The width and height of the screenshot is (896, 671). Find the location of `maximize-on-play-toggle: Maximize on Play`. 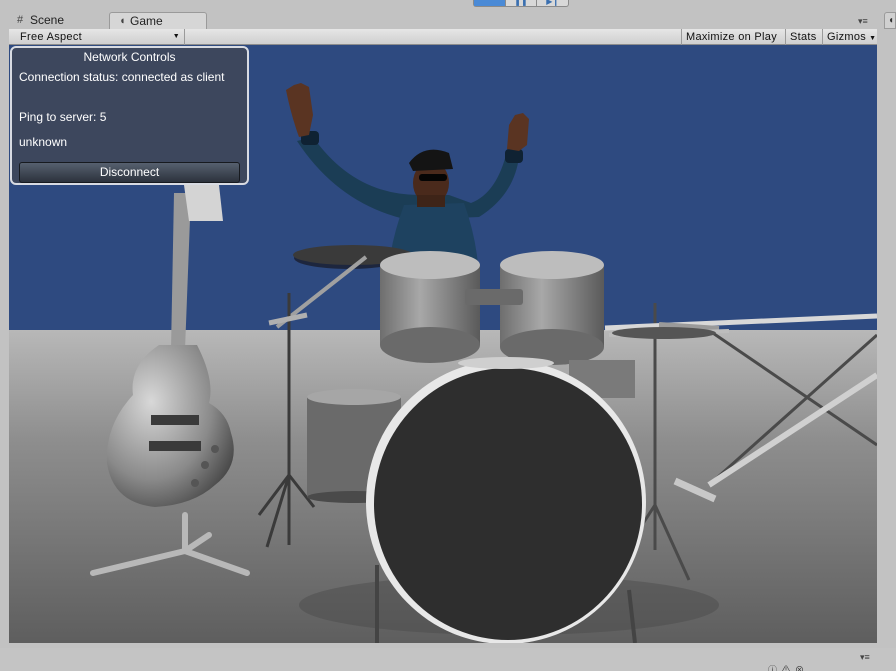

maximize-on-play-toggle: Maximize on Play is located at coordinates (733, 37).